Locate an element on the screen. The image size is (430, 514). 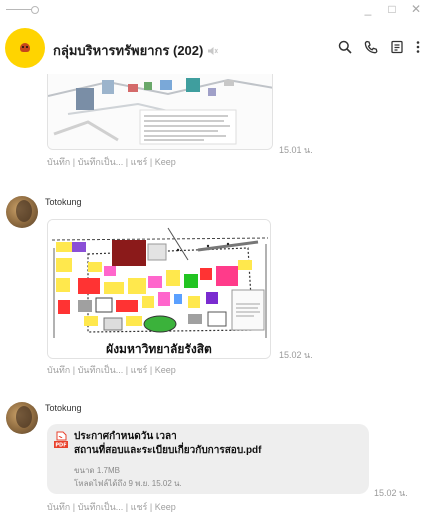
pdf-file-icon: PDF is located at coordinates (61, 440).